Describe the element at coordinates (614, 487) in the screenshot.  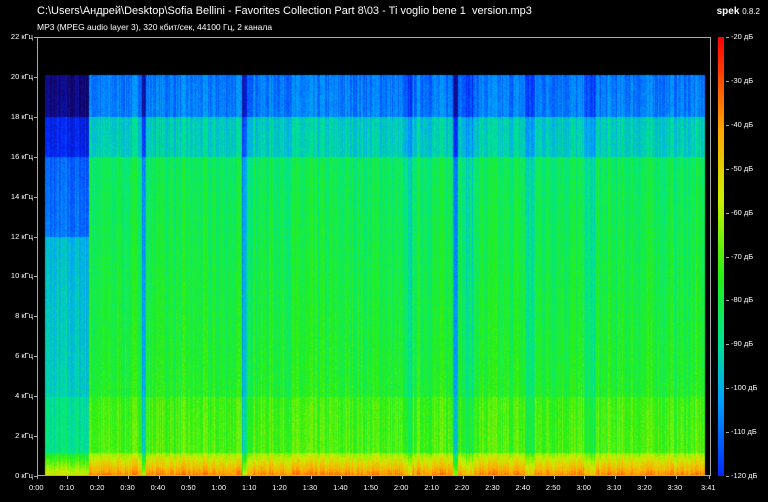
I see `time-tick-label: 3:10` at that location.